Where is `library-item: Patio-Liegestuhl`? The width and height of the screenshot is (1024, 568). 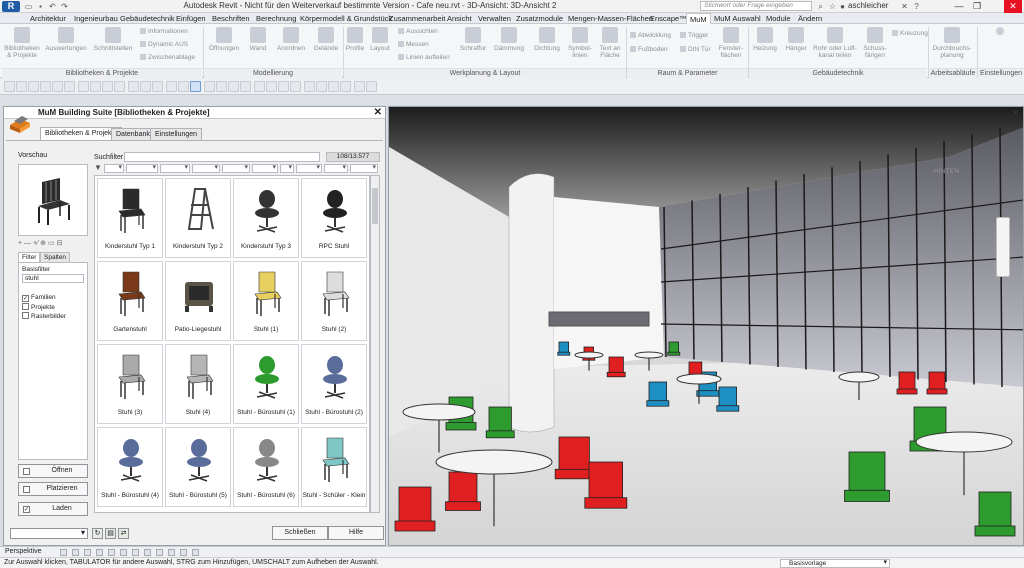 library-item: Patio-Liegestuhl is located at coordinates (198, 301).